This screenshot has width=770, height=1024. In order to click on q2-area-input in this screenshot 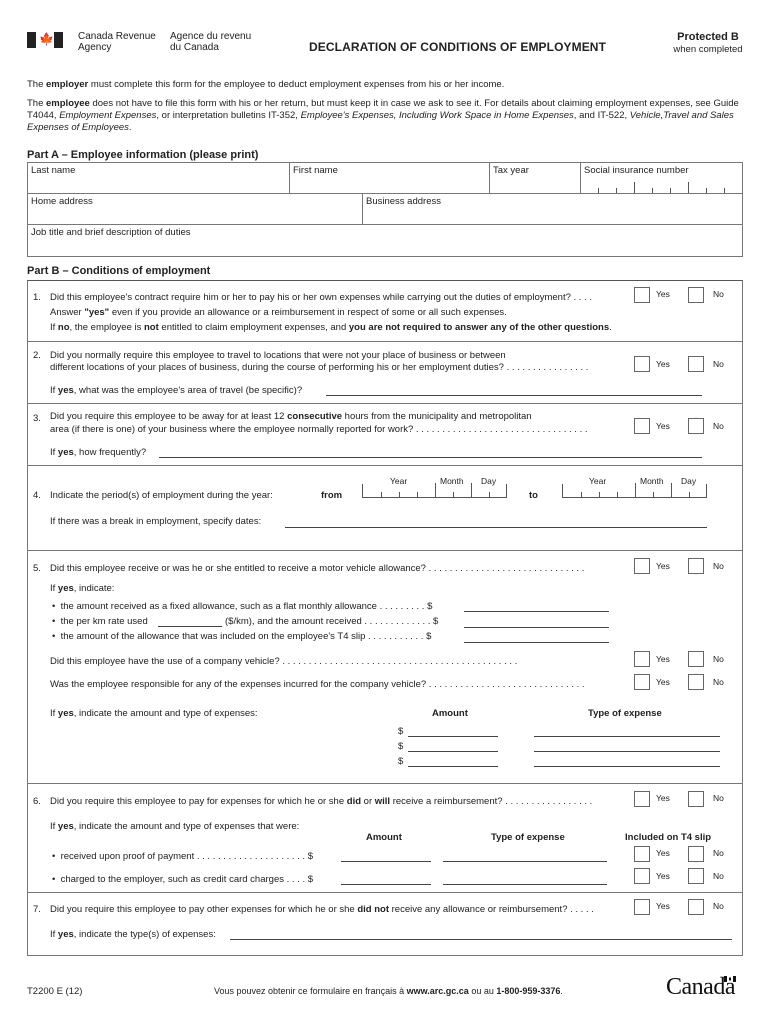, I will do `click(514, 395)`.